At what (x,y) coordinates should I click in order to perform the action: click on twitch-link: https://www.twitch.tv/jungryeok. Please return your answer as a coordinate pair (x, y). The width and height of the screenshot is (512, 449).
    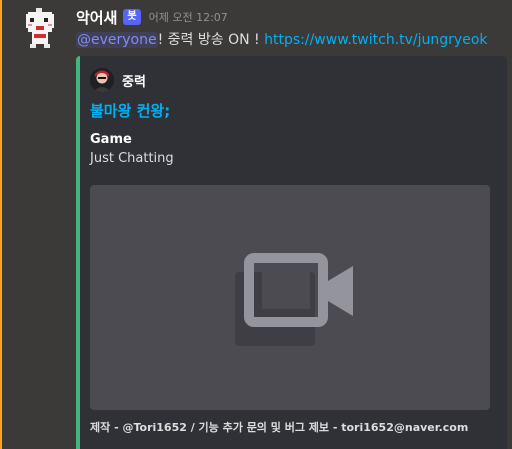
    Looking at the image, I should click on (375, 40).